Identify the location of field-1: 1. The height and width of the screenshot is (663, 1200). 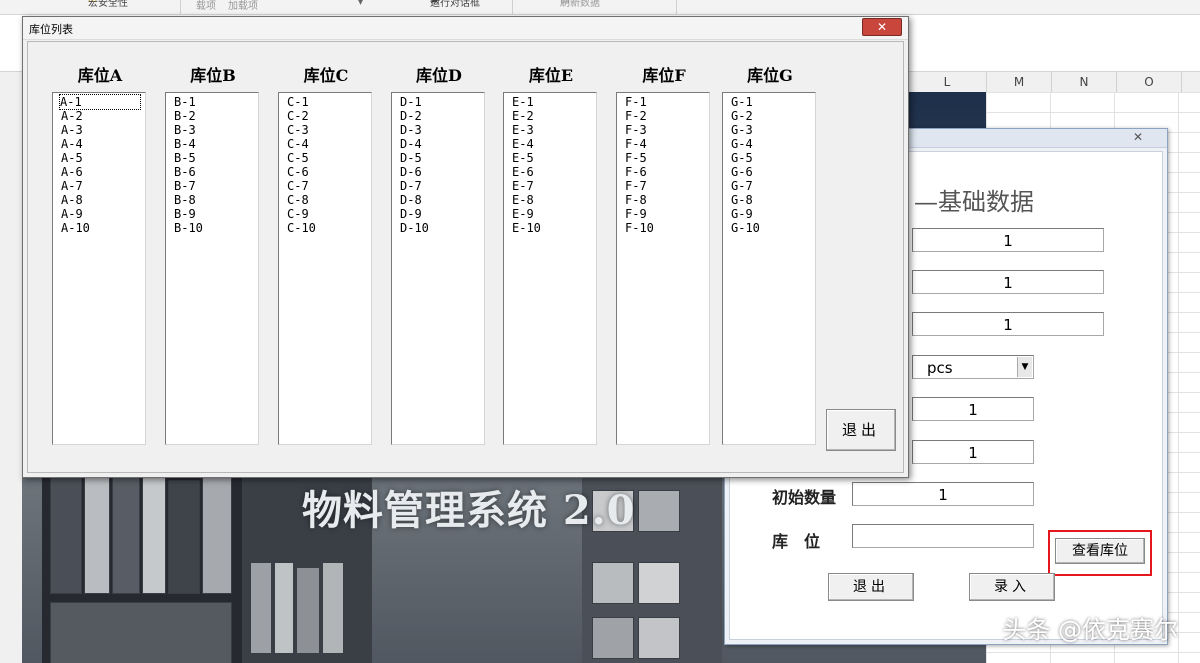
(1008, 240).